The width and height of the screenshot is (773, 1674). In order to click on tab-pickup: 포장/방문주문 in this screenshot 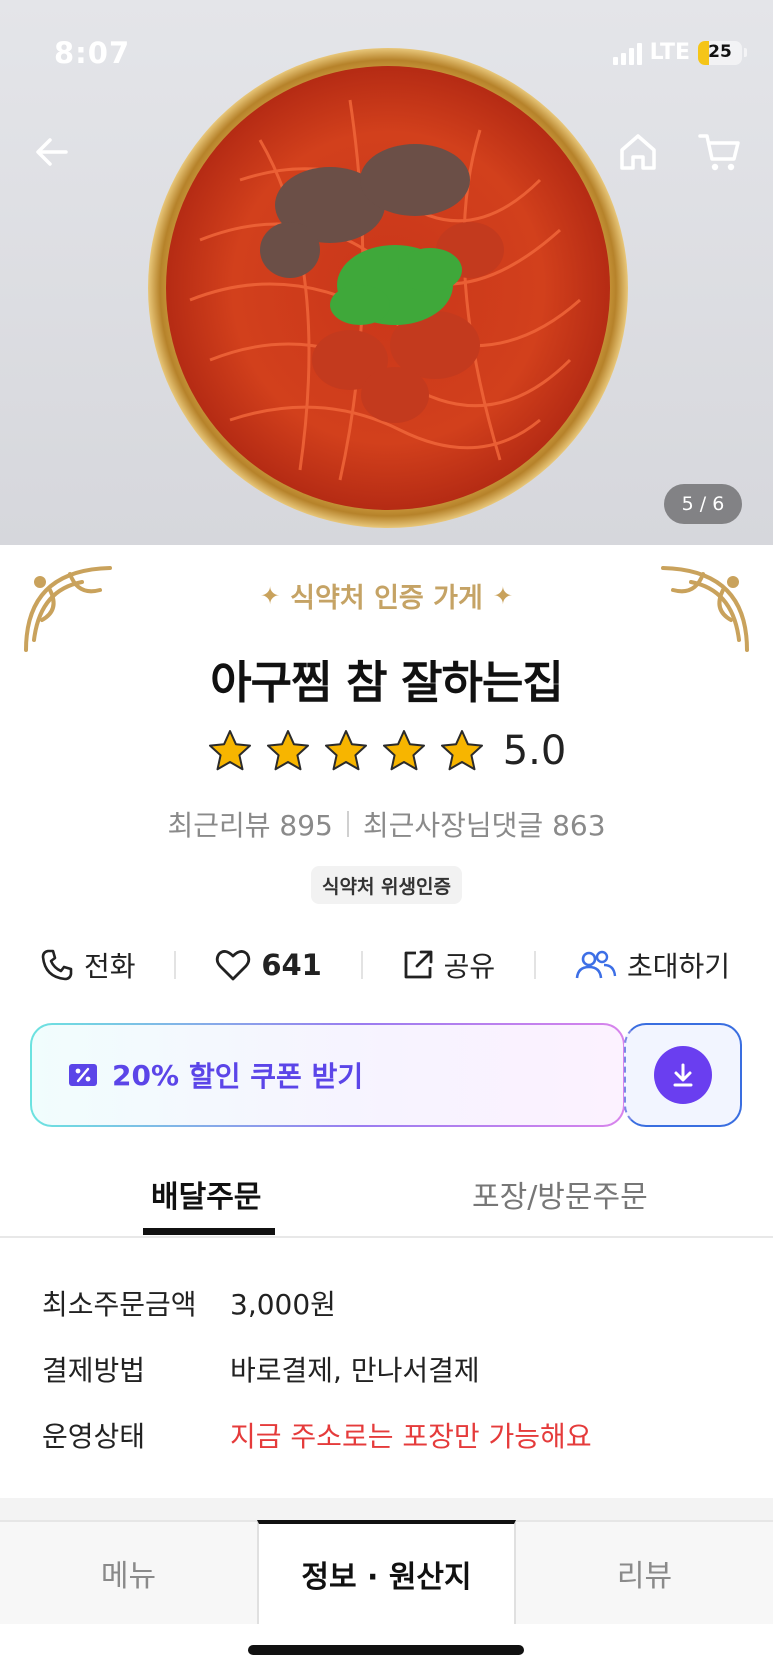, I will do `click(560, 1194)`.